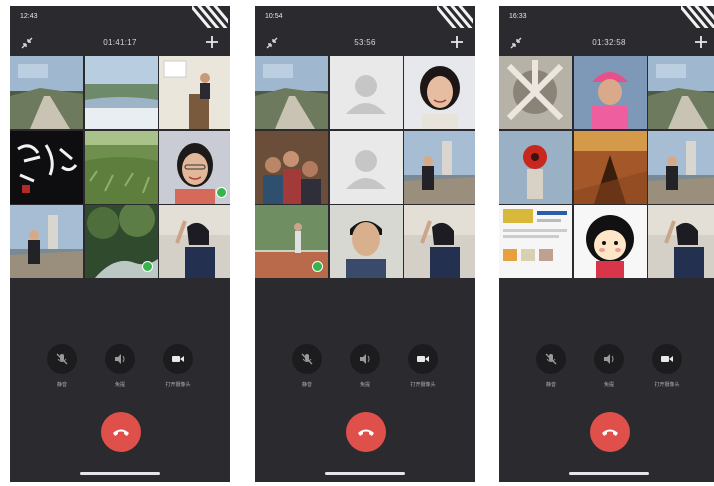  I want to click on call-header: 01:32:58, so click(606, 43).